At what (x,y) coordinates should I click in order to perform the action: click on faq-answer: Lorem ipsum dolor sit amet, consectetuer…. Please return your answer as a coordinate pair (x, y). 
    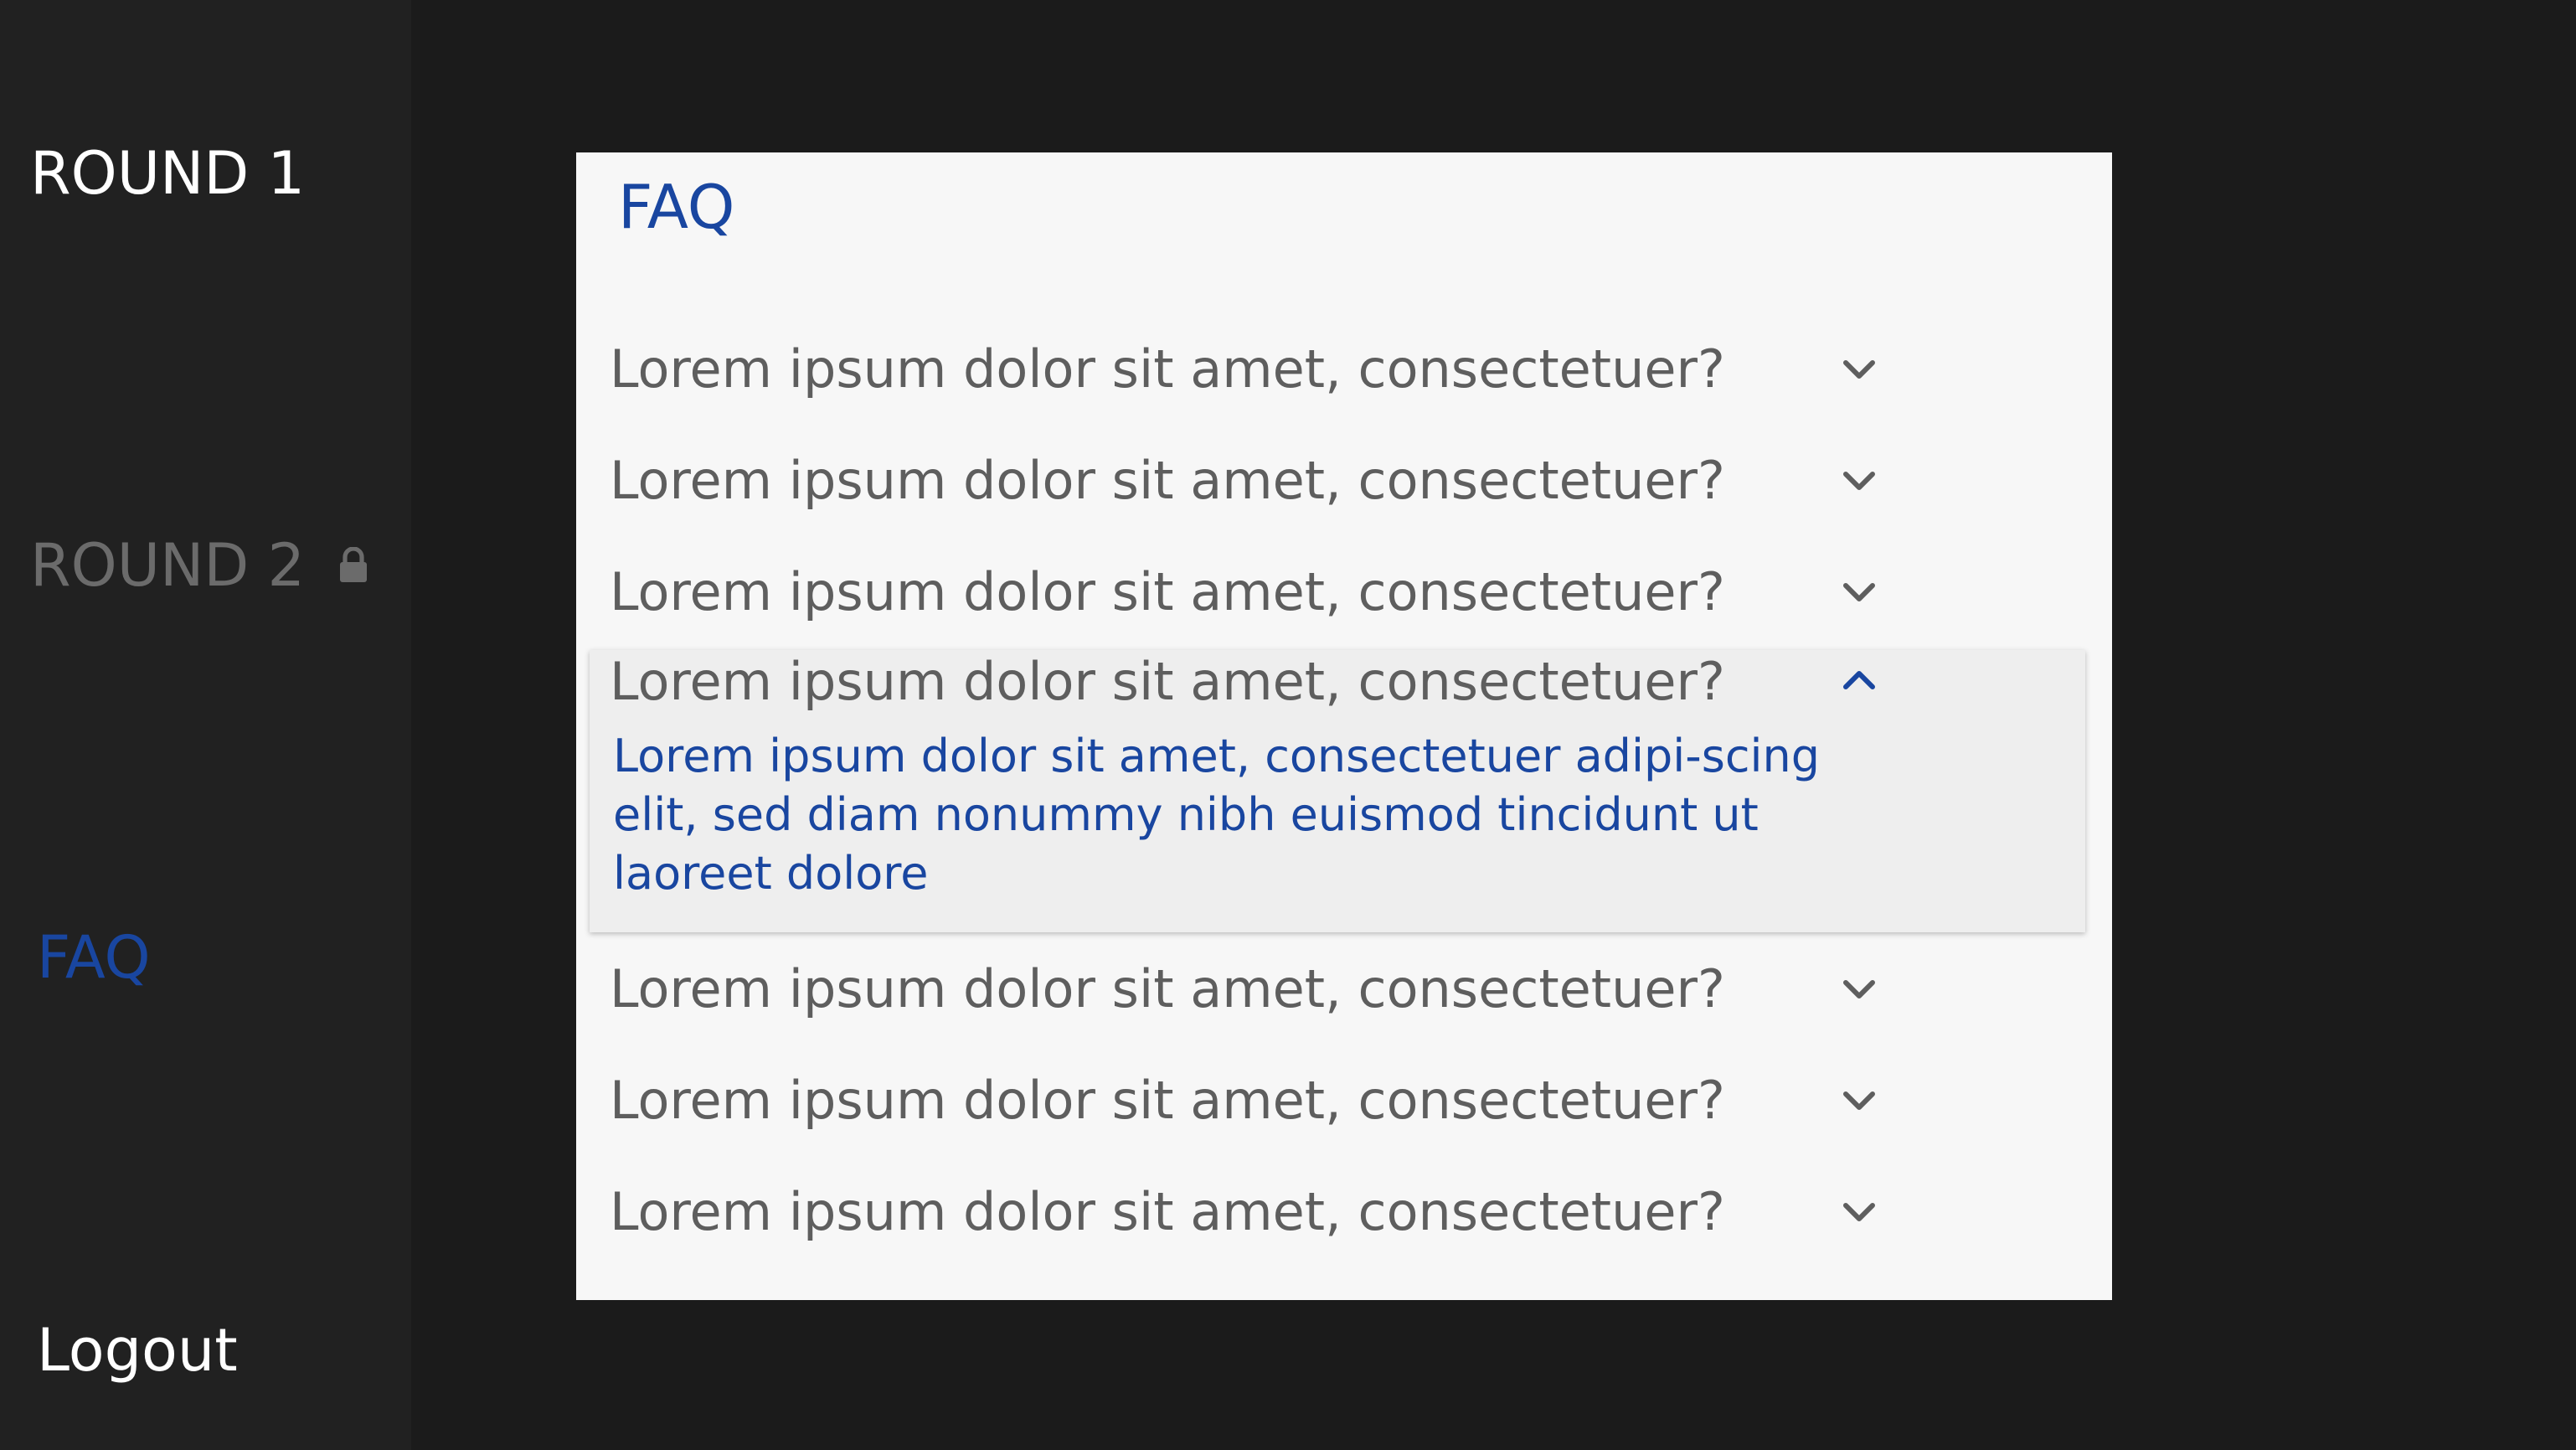
    Looking at the image, I should click on (1217, 815).